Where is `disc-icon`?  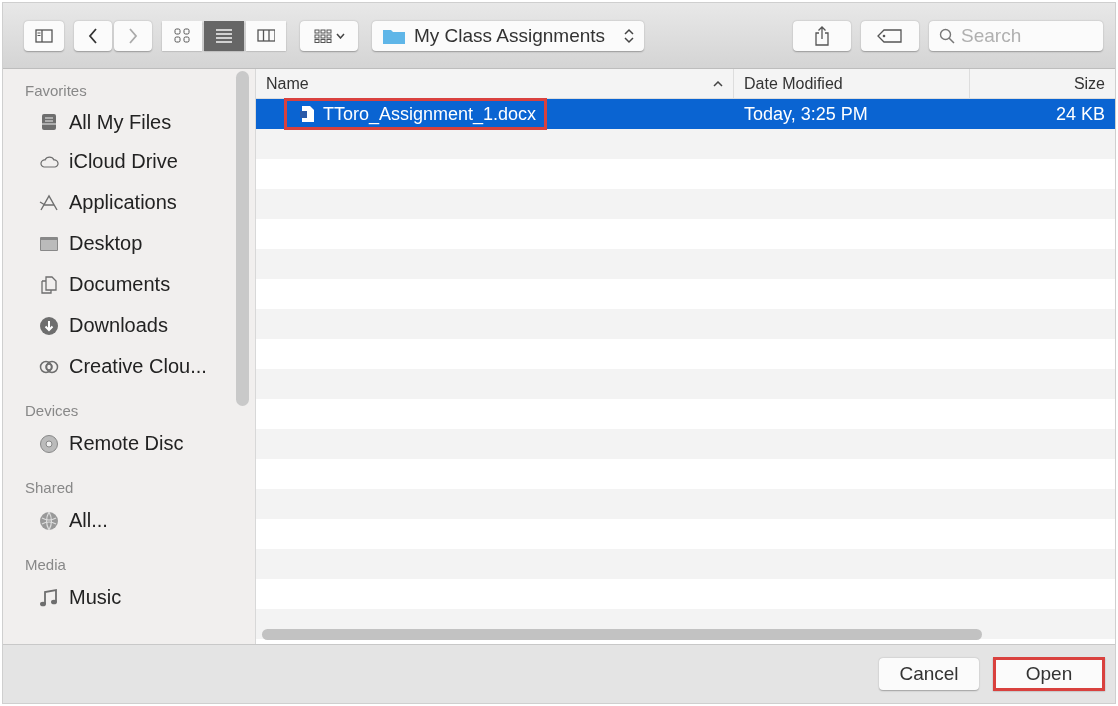 disc-icon is located at coordinates (49, 443).